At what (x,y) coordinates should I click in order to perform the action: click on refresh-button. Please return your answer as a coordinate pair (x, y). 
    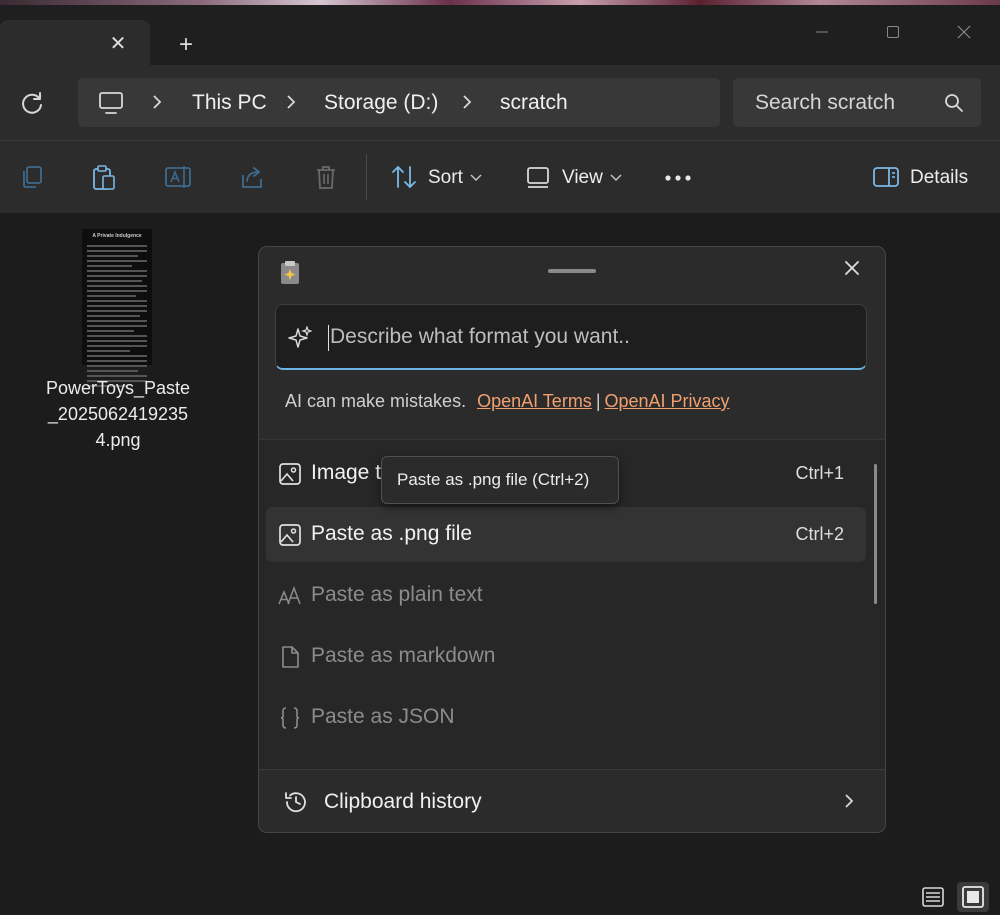
    Looking at the image, I should click on (32, 103).